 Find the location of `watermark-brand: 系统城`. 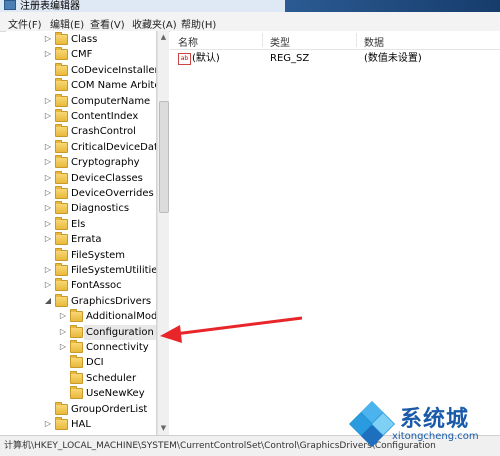

watermark-brand: 系统城 is located at coordinates (435, 419).